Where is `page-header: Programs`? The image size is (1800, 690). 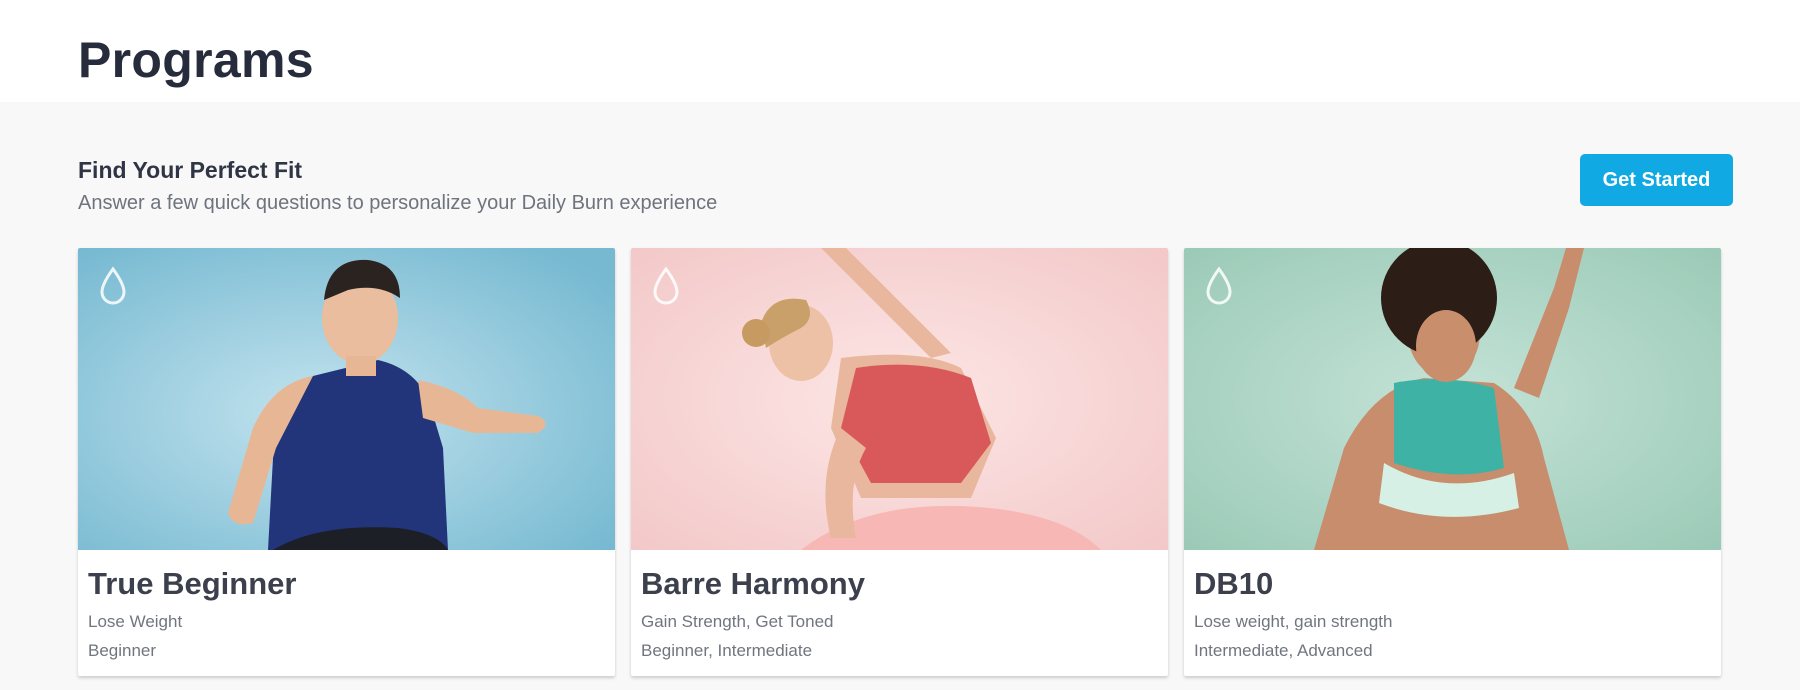 page-header: Programs is located at coordinates (900, 51).